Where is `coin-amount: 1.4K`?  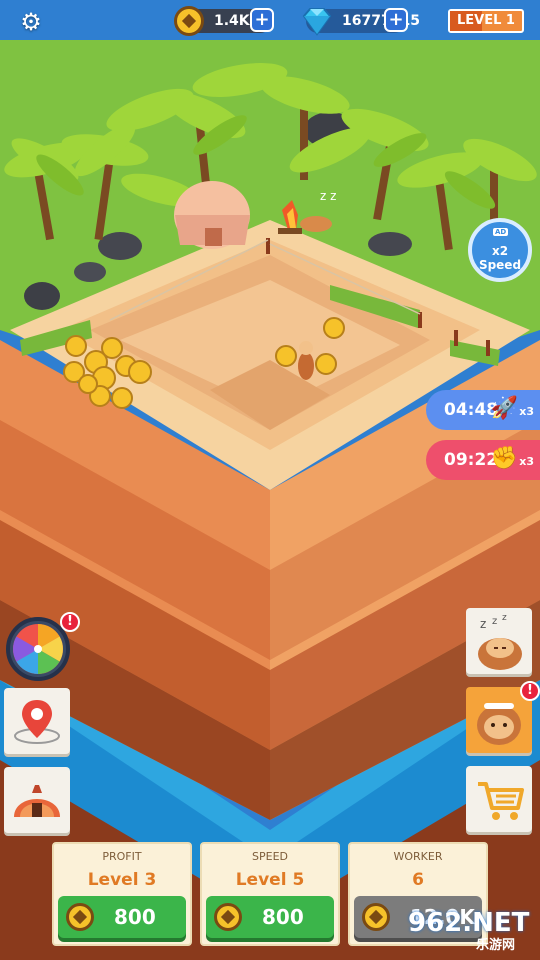
coin-amount: 1.4K is located at coordinates (232, 21).